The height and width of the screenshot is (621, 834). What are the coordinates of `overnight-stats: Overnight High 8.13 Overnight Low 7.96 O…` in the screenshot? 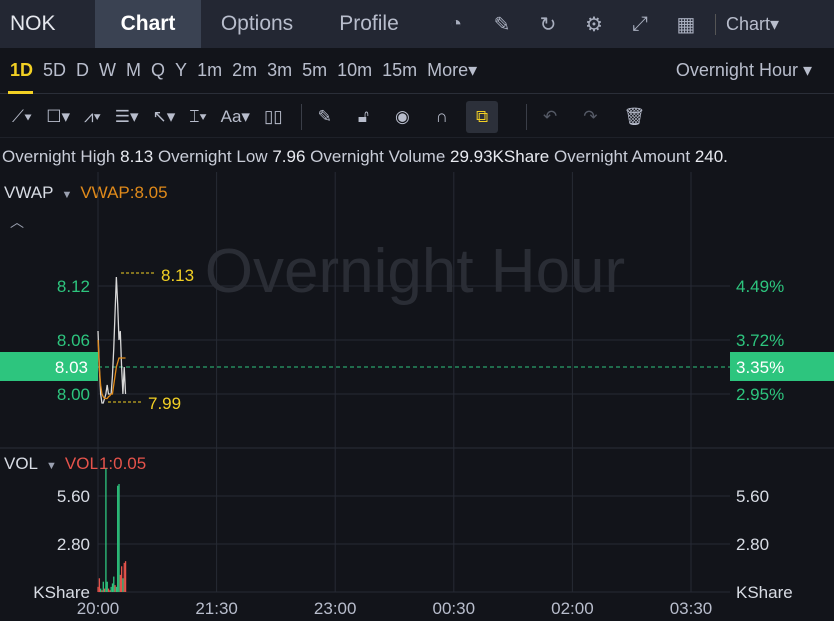 It's located at (365, 157).